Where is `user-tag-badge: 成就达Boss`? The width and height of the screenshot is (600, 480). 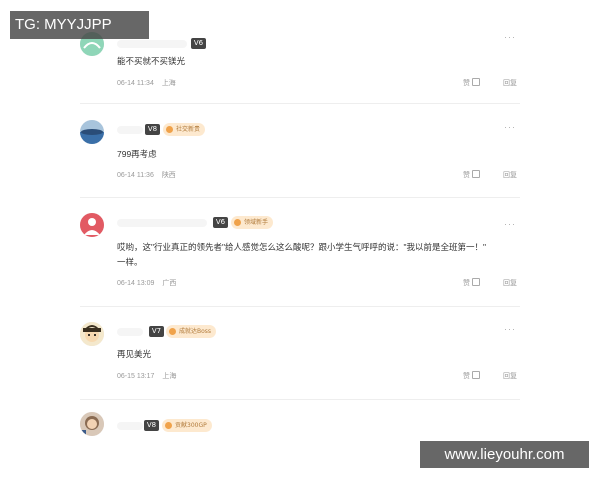 user-tag-badge: 成就达Boss is located at coordinates (191, 331).